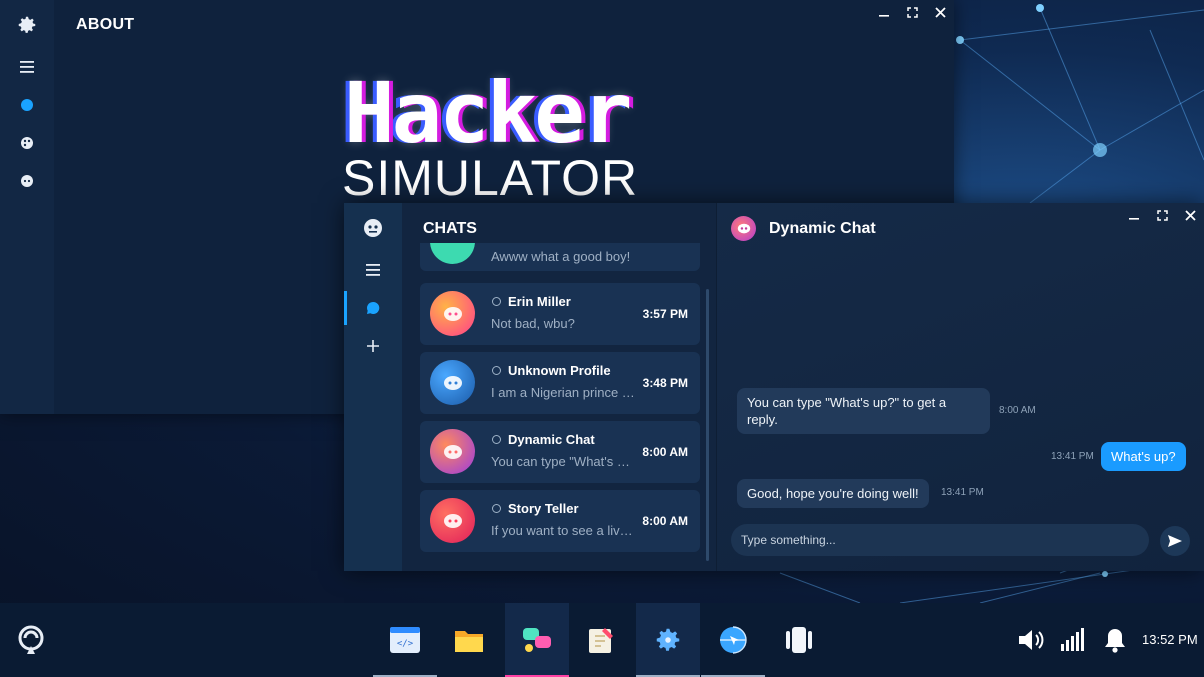  What do you see at coordinates (665, 314) in the screenshot?
I see `chat-time: 3:57 PM` at bounding box center [665, 314].